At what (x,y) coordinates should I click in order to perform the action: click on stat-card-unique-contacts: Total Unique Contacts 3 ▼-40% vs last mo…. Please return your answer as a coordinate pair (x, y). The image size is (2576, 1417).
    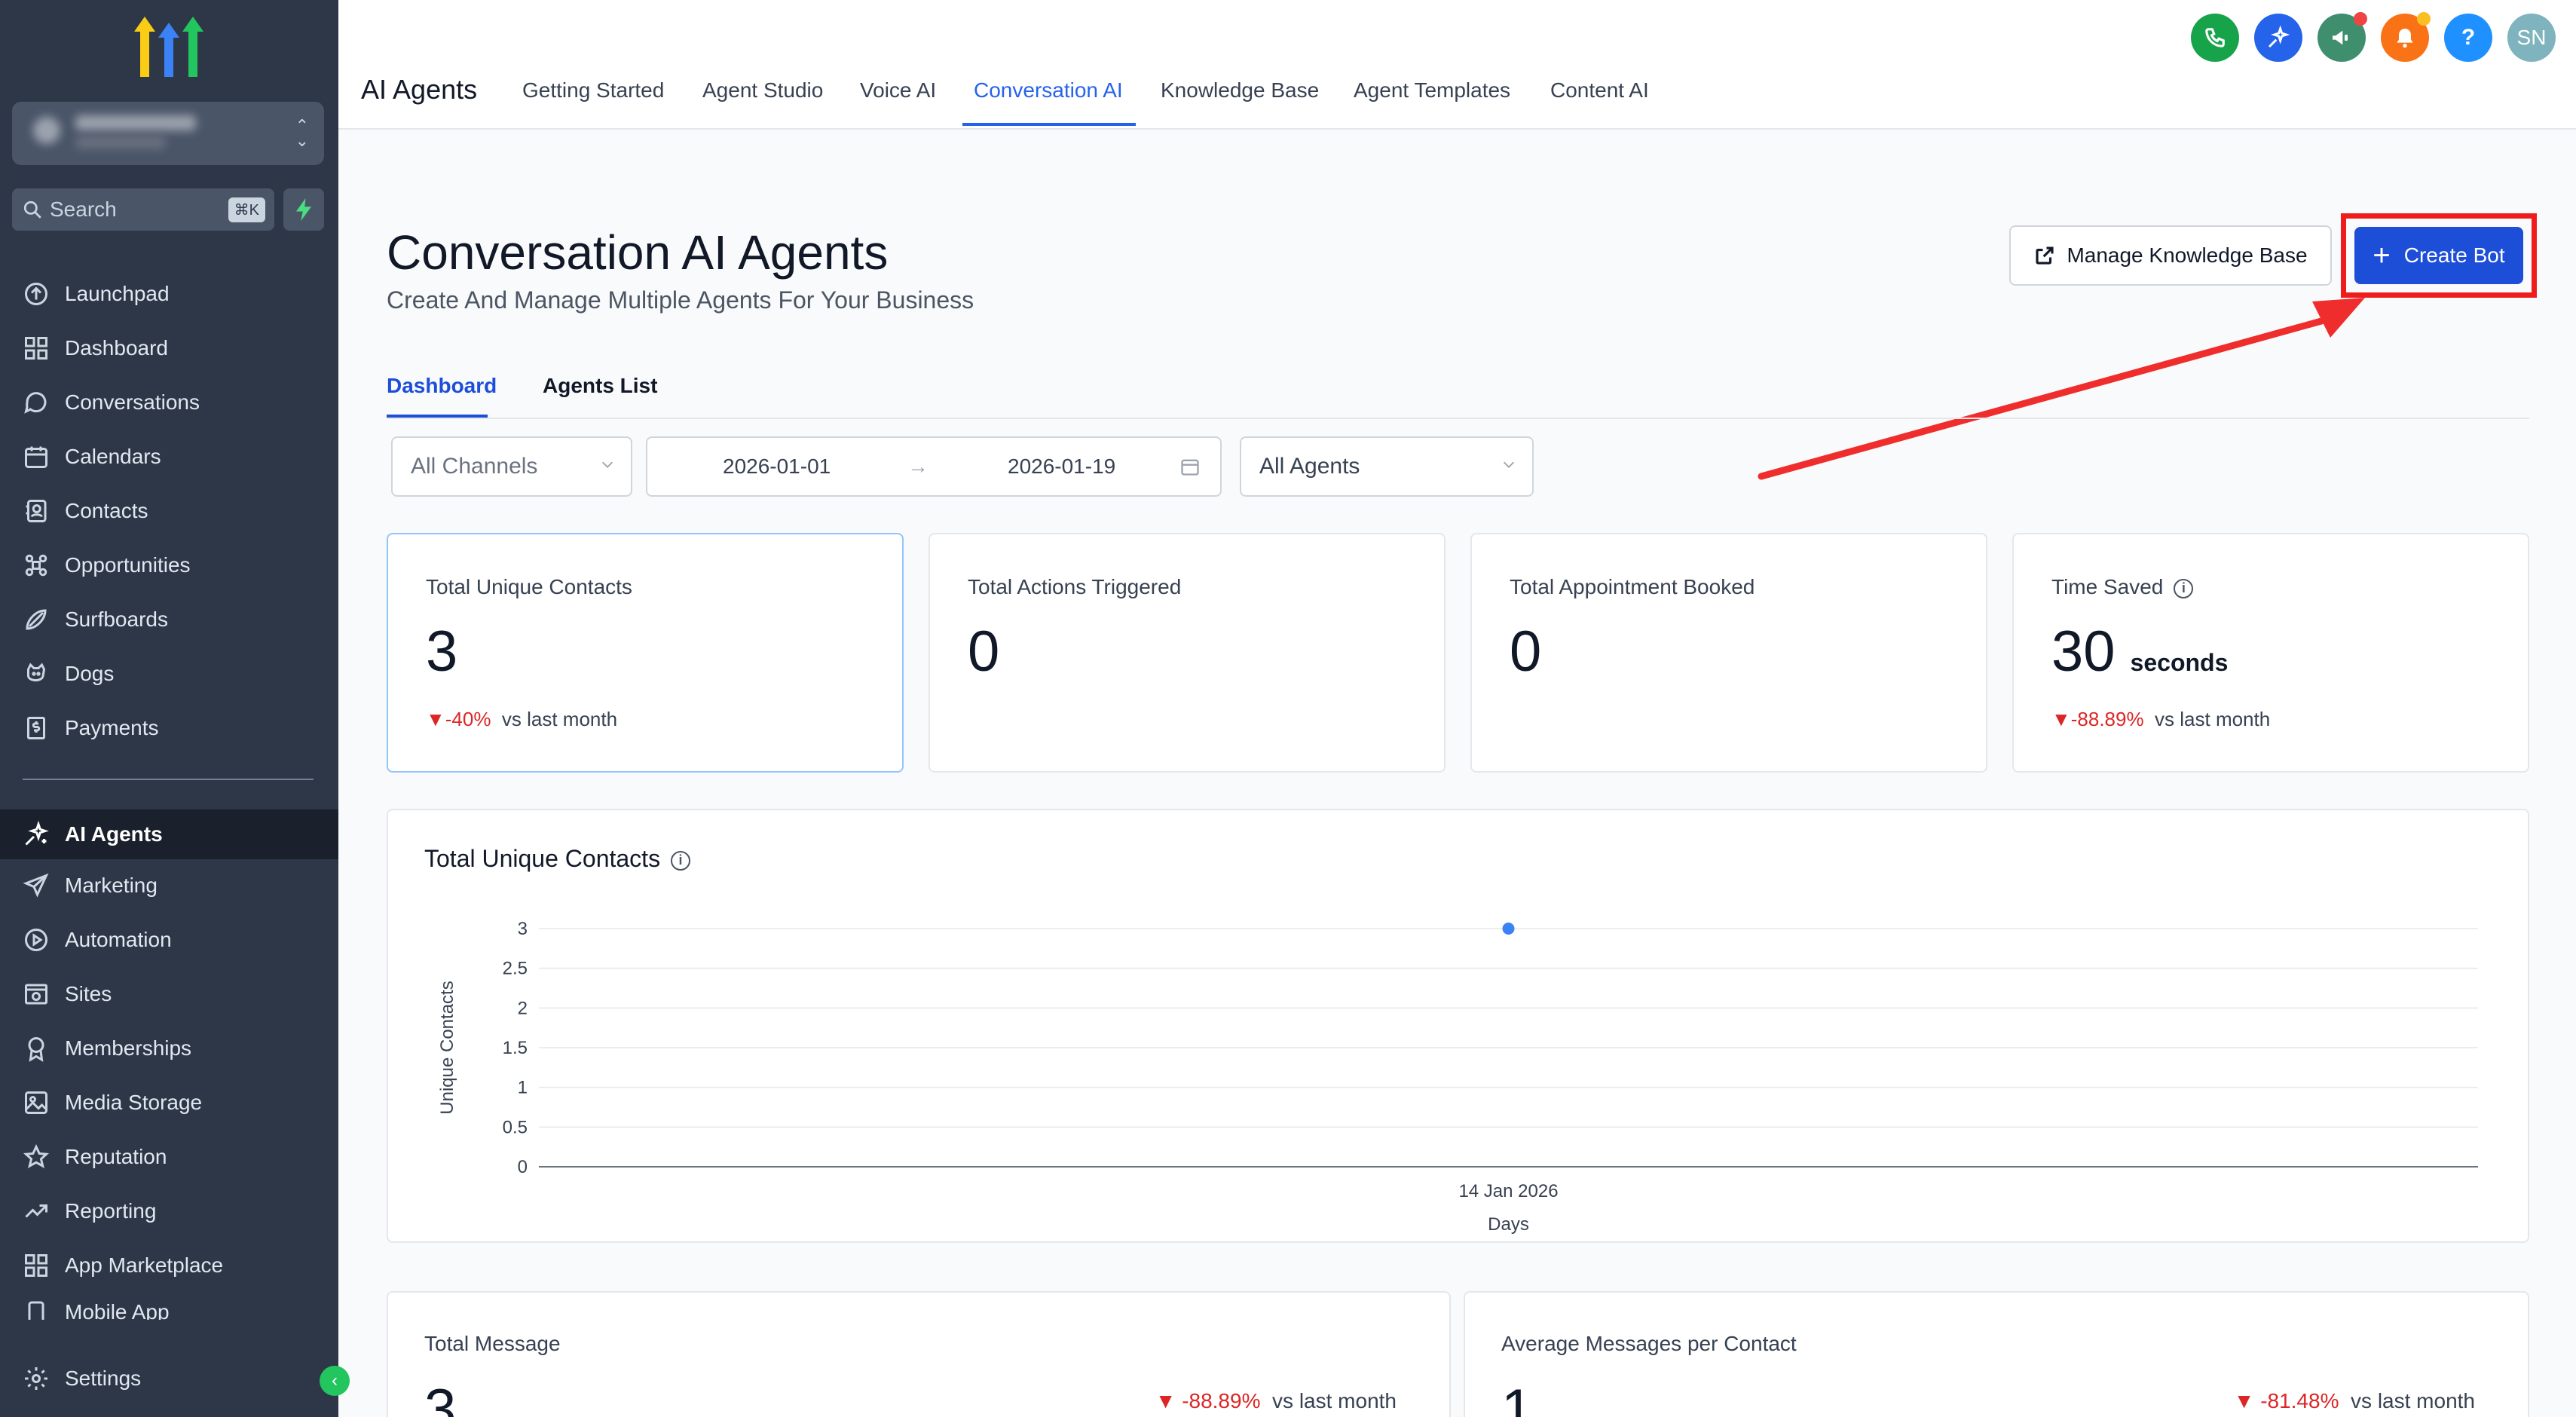
    Looking at the image, I should click on (646, 653).